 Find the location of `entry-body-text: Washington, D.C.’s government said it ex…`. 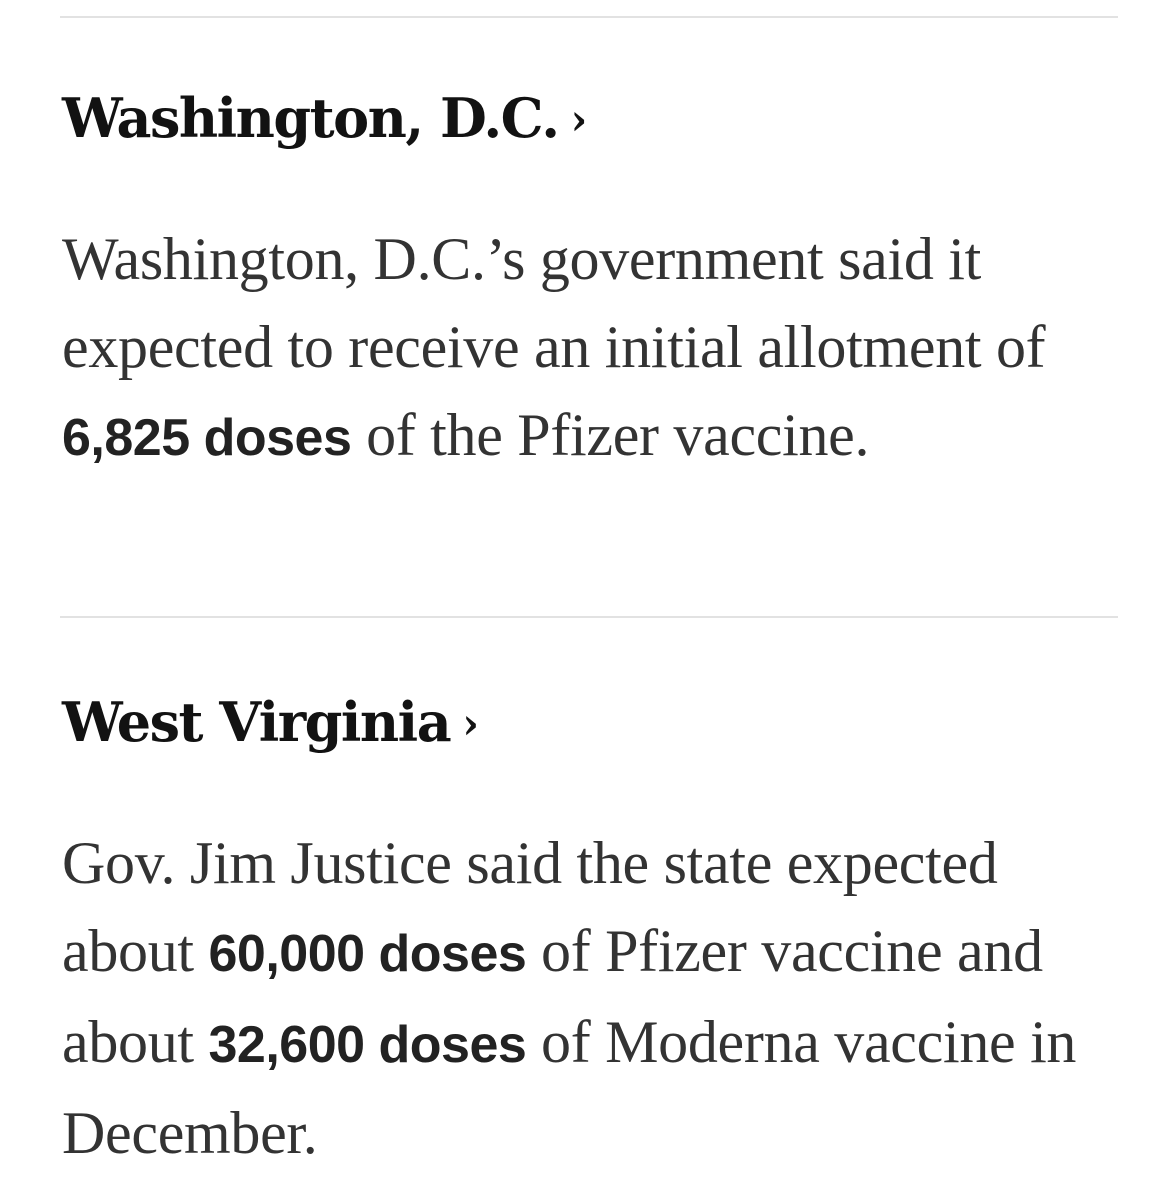

entry-body-text: Washington, D.C.’s government said it ex… is located at coordinates (554, 303).